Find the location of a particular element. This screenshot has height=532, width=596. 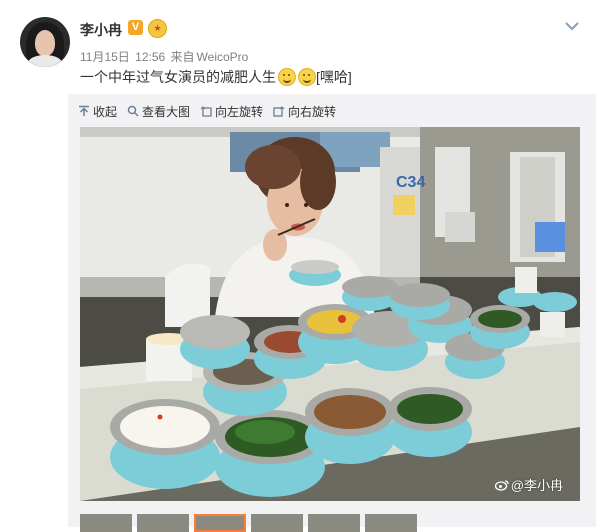

view-large-label: 查看大图 is located at coordinates (166, 111).